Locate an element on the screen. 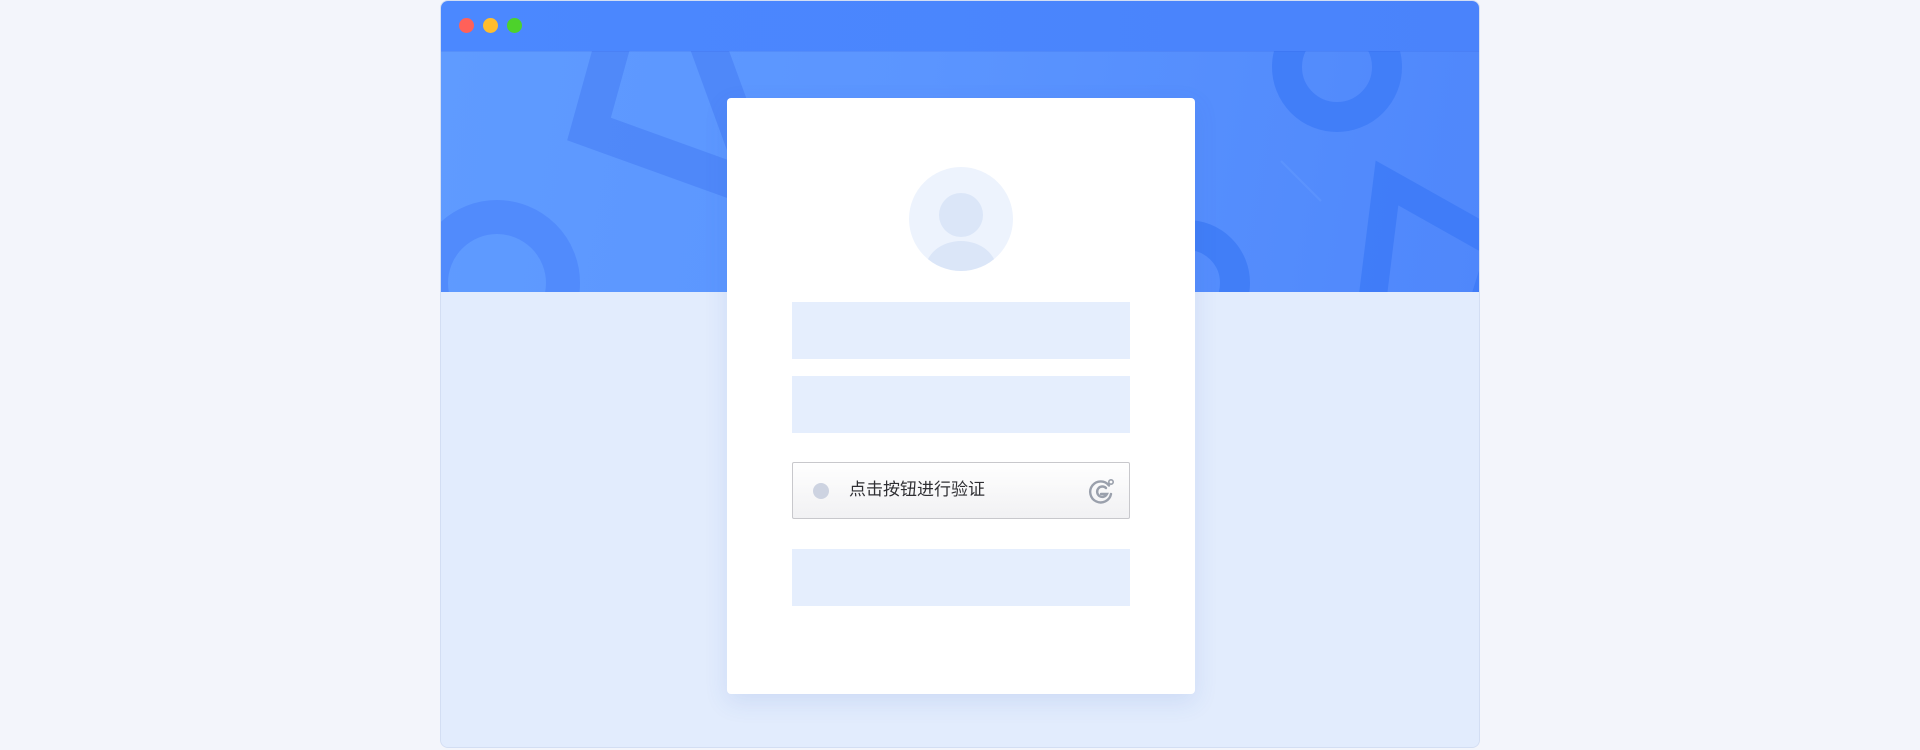 Image resolution: width=1920 pixels, height=750 pixels. username-field-placeholder is located at coordinates (961, 330).